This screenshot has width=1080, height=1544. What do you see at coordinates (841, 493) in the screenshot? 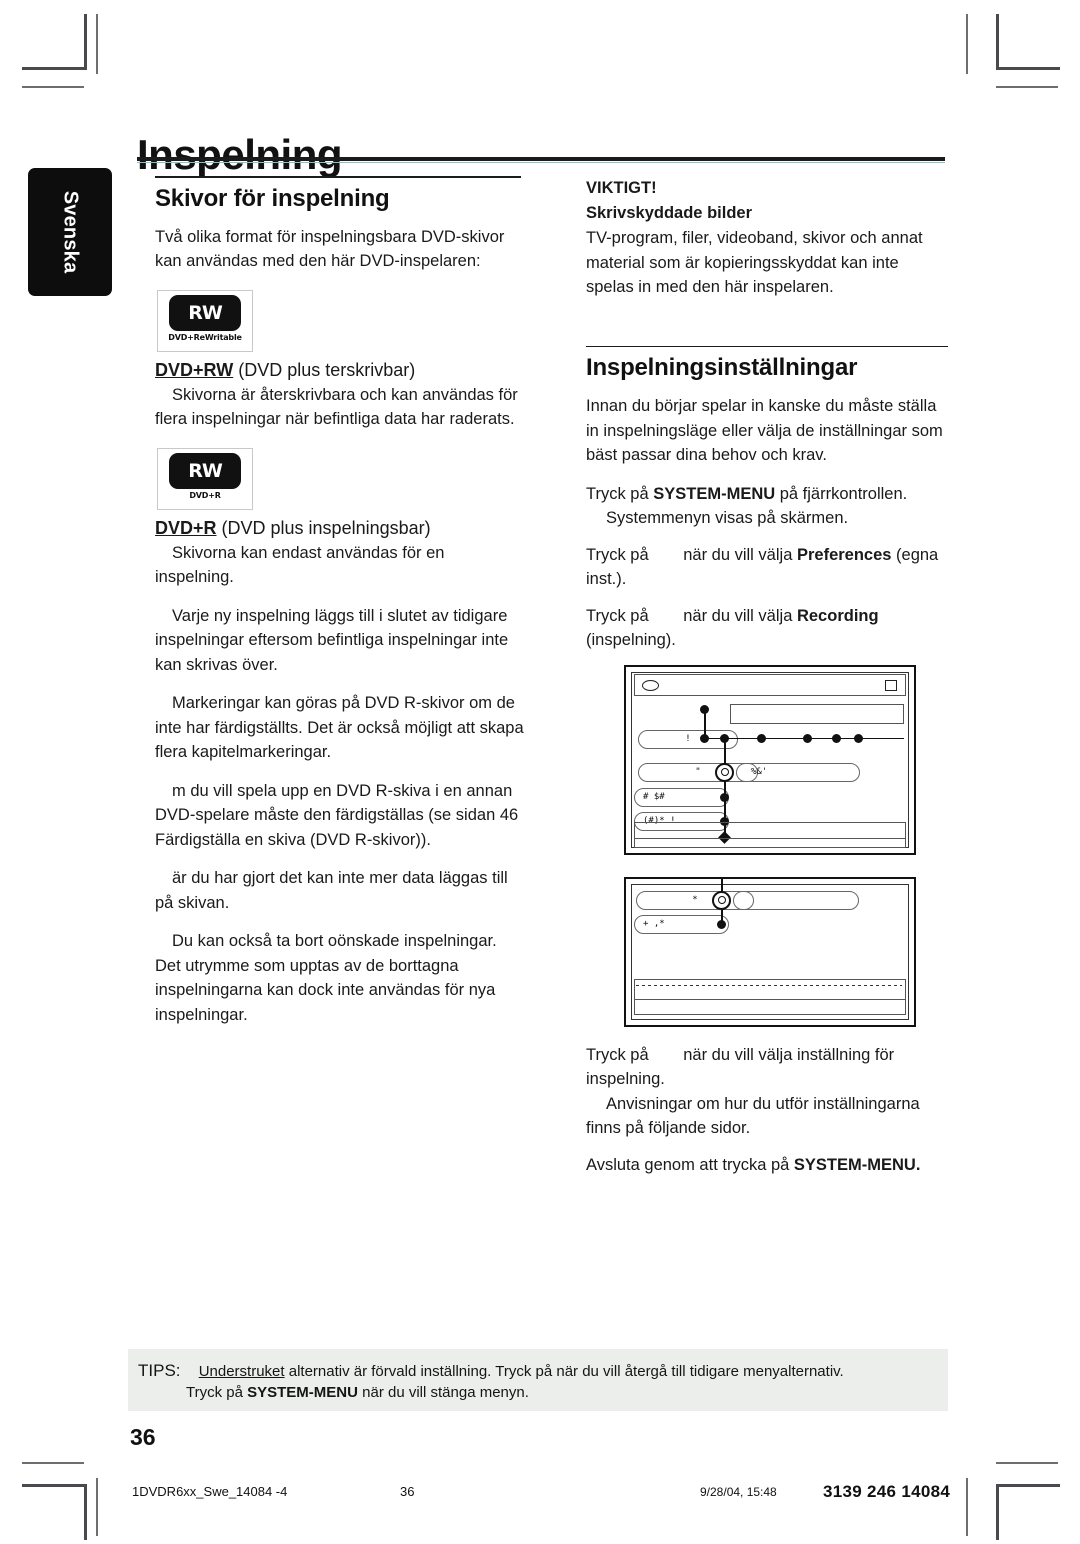
I see `step-1-after: på fjärrkontrollen.` at bounding box center [841, 493].